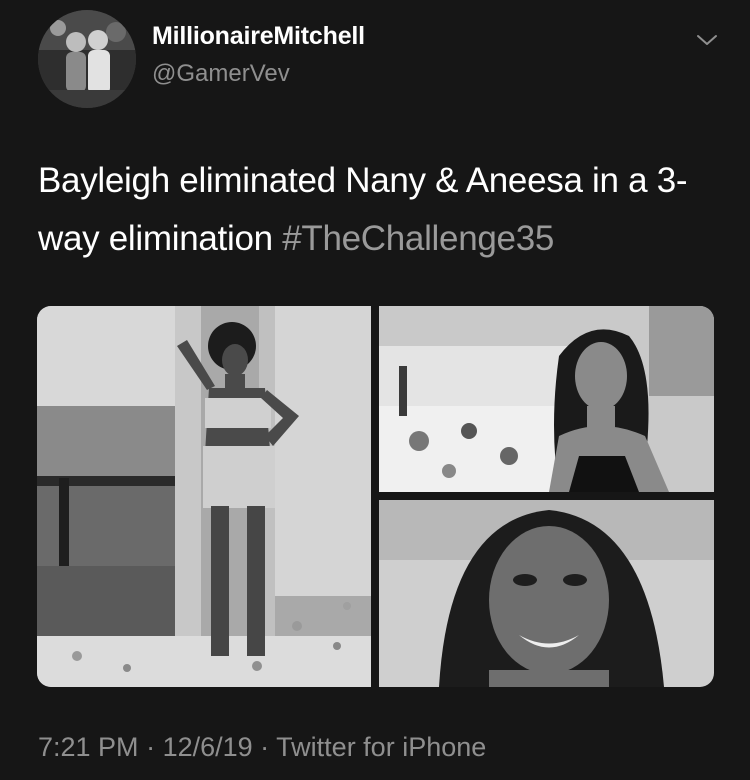 The image size is (750, 780). Describe the element at coordinates (707, 40) in the screenshot. I see `chevron-down-icon` at that location.